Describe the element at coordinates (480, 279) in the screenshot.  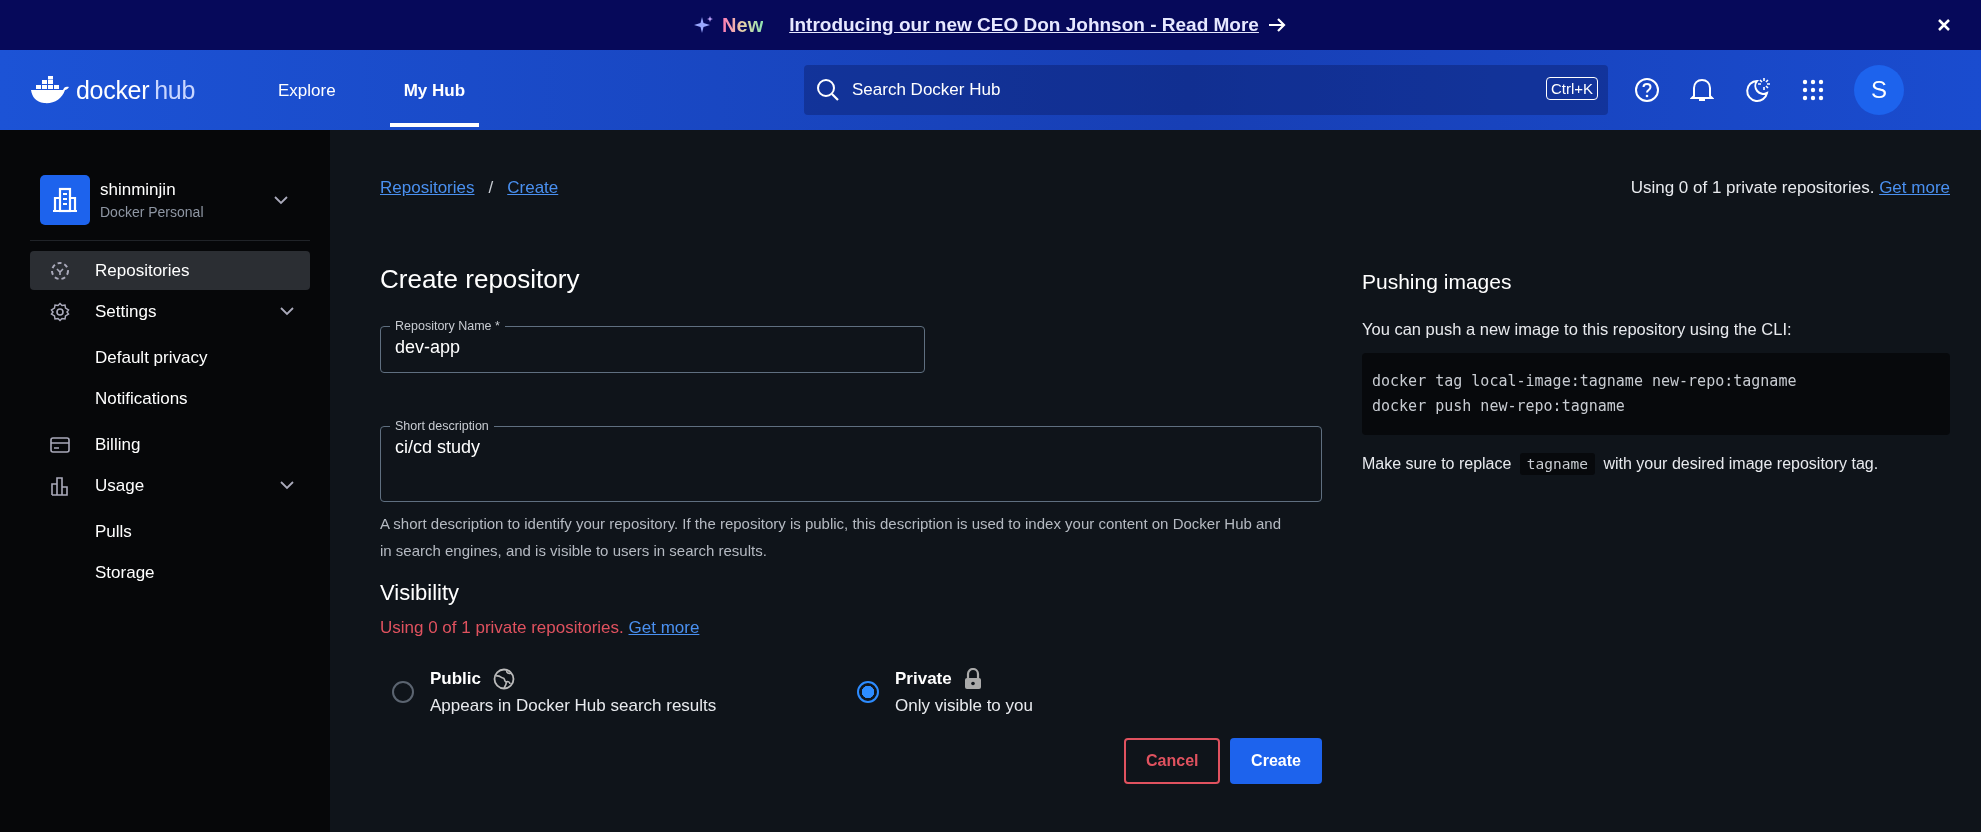
I see `page-title: Create repository` at that location.